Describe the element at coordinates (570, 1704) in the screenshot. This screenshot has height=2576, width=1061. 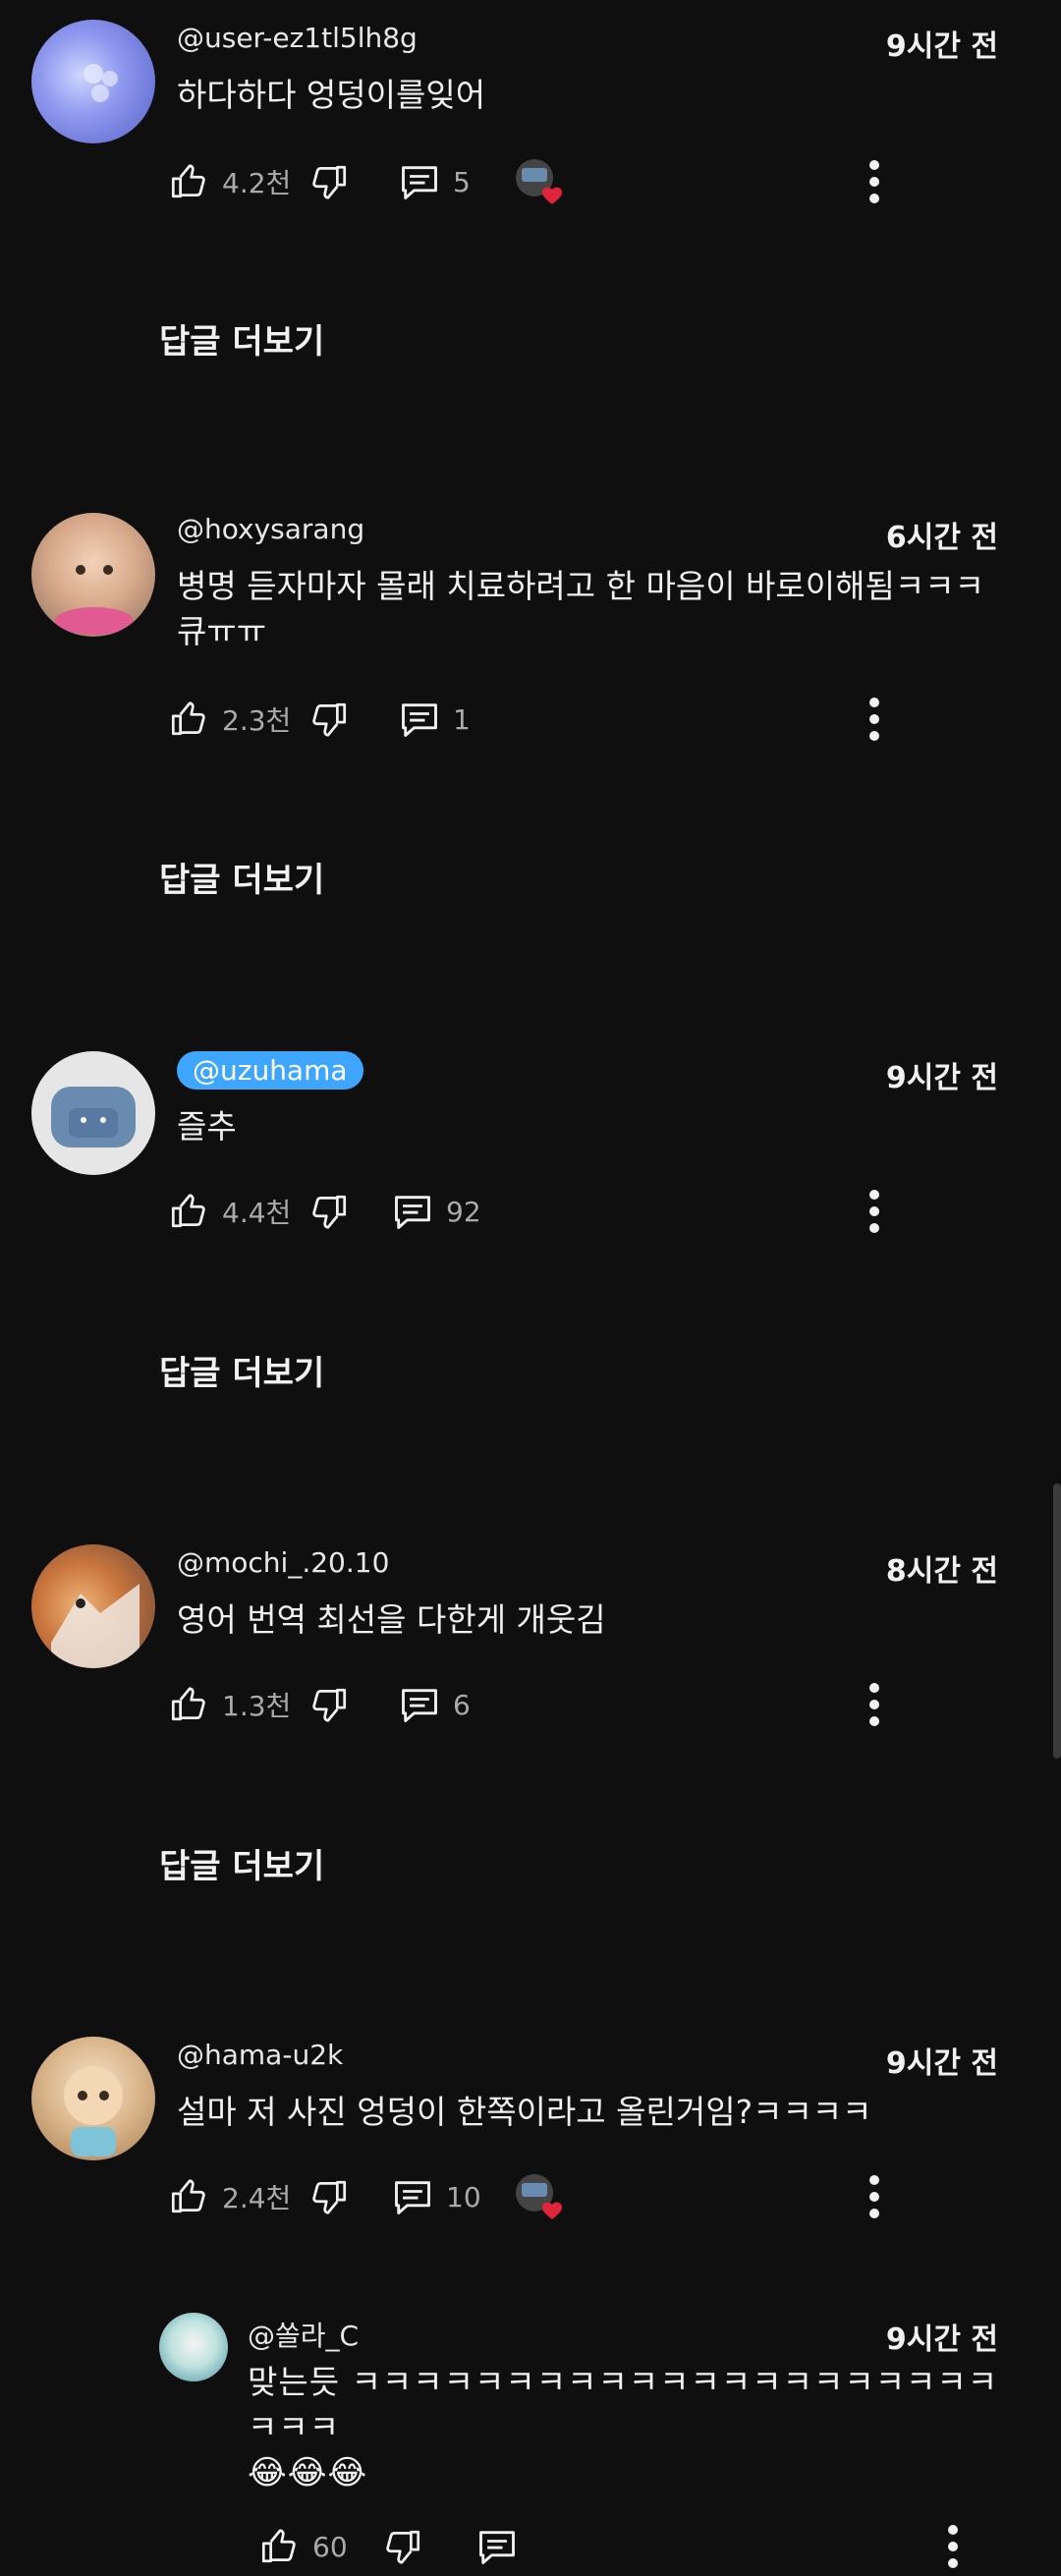
I see `comment-actions: 1.3천 6` at that location.